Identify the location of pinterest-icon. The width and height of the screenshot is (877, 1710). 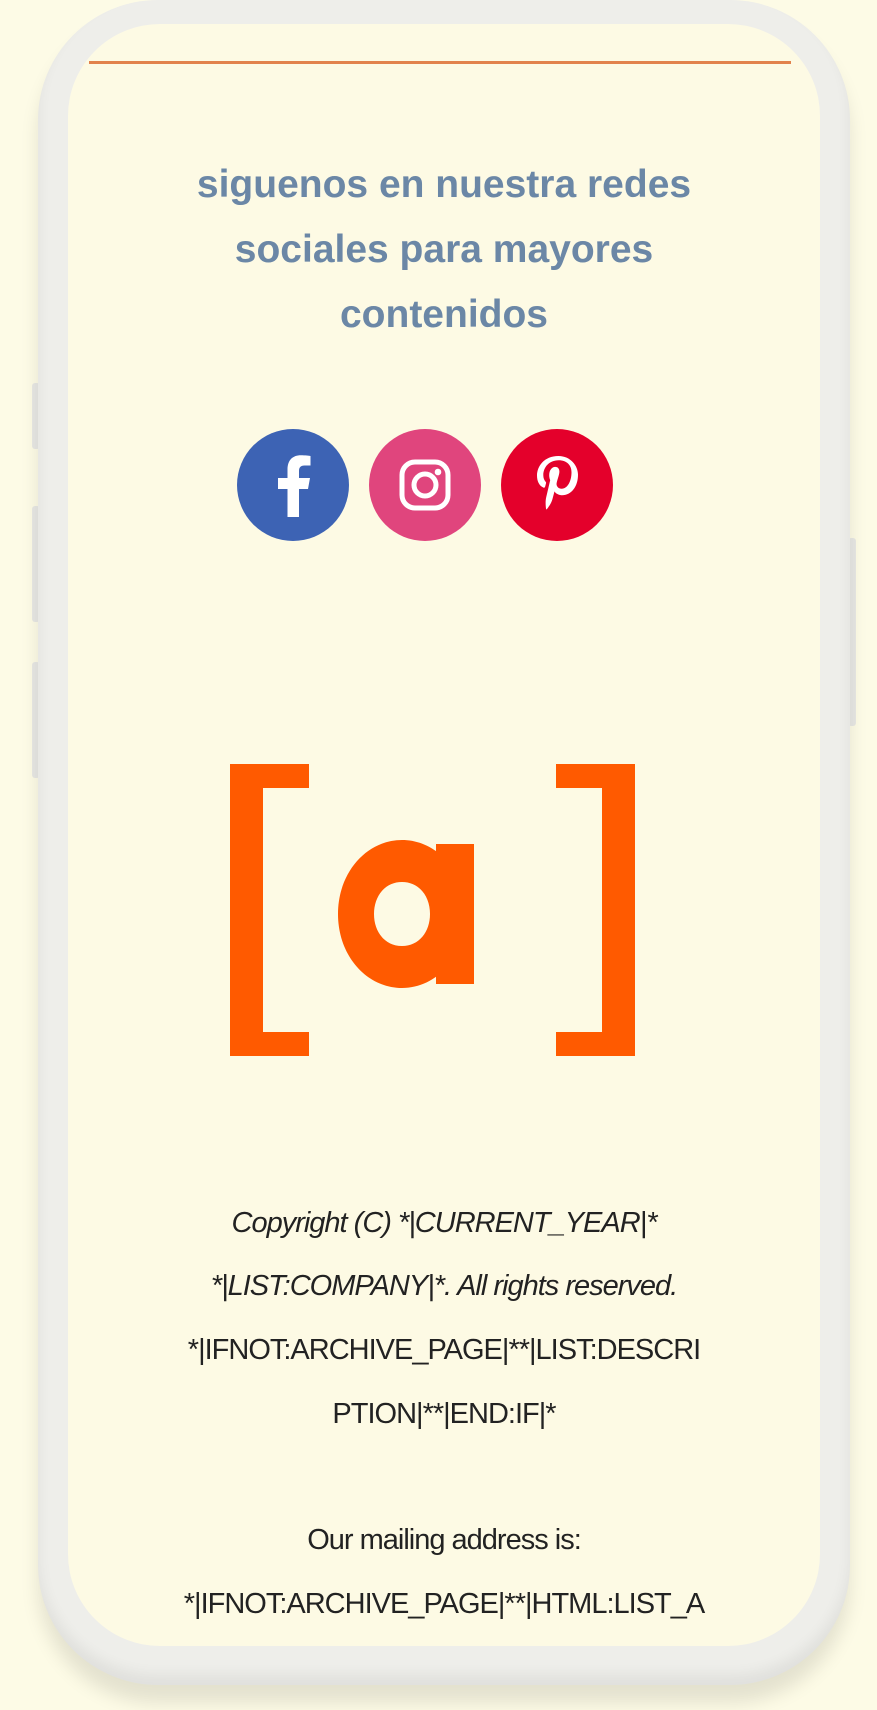
(557, 483).